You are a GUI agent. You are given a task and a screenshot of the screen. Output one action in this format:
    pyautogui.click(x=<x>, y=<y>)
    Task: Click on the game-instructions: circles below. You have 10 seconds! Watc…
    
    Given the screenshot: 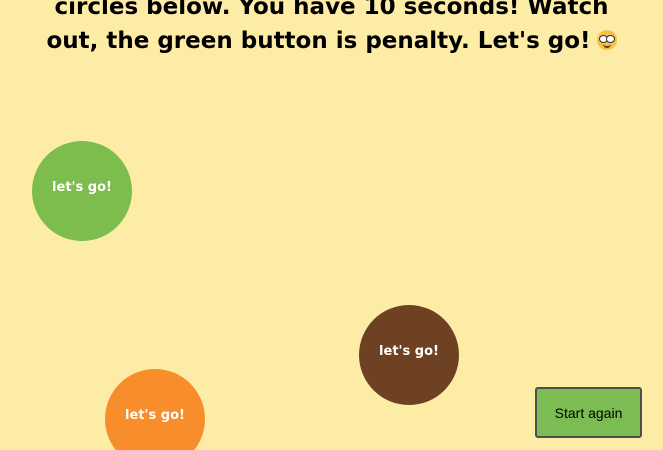 What is the action you would take?
    pyautogui.click(x=331, y=29)
    